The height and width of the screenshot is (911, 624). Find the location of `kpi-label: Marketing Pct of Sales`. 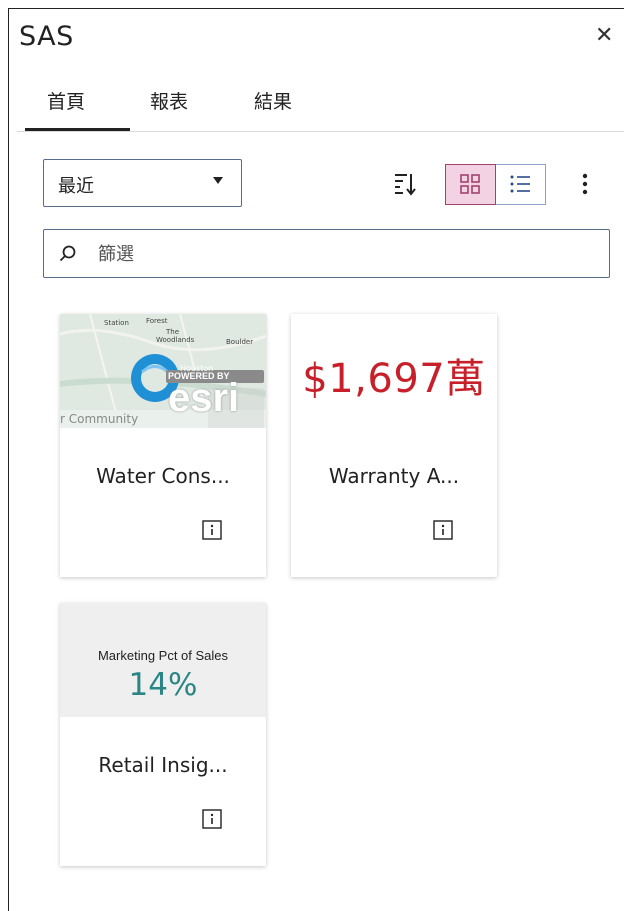

kpi-label: Marketing Pct of Sales is located at coordinates (163, 655).